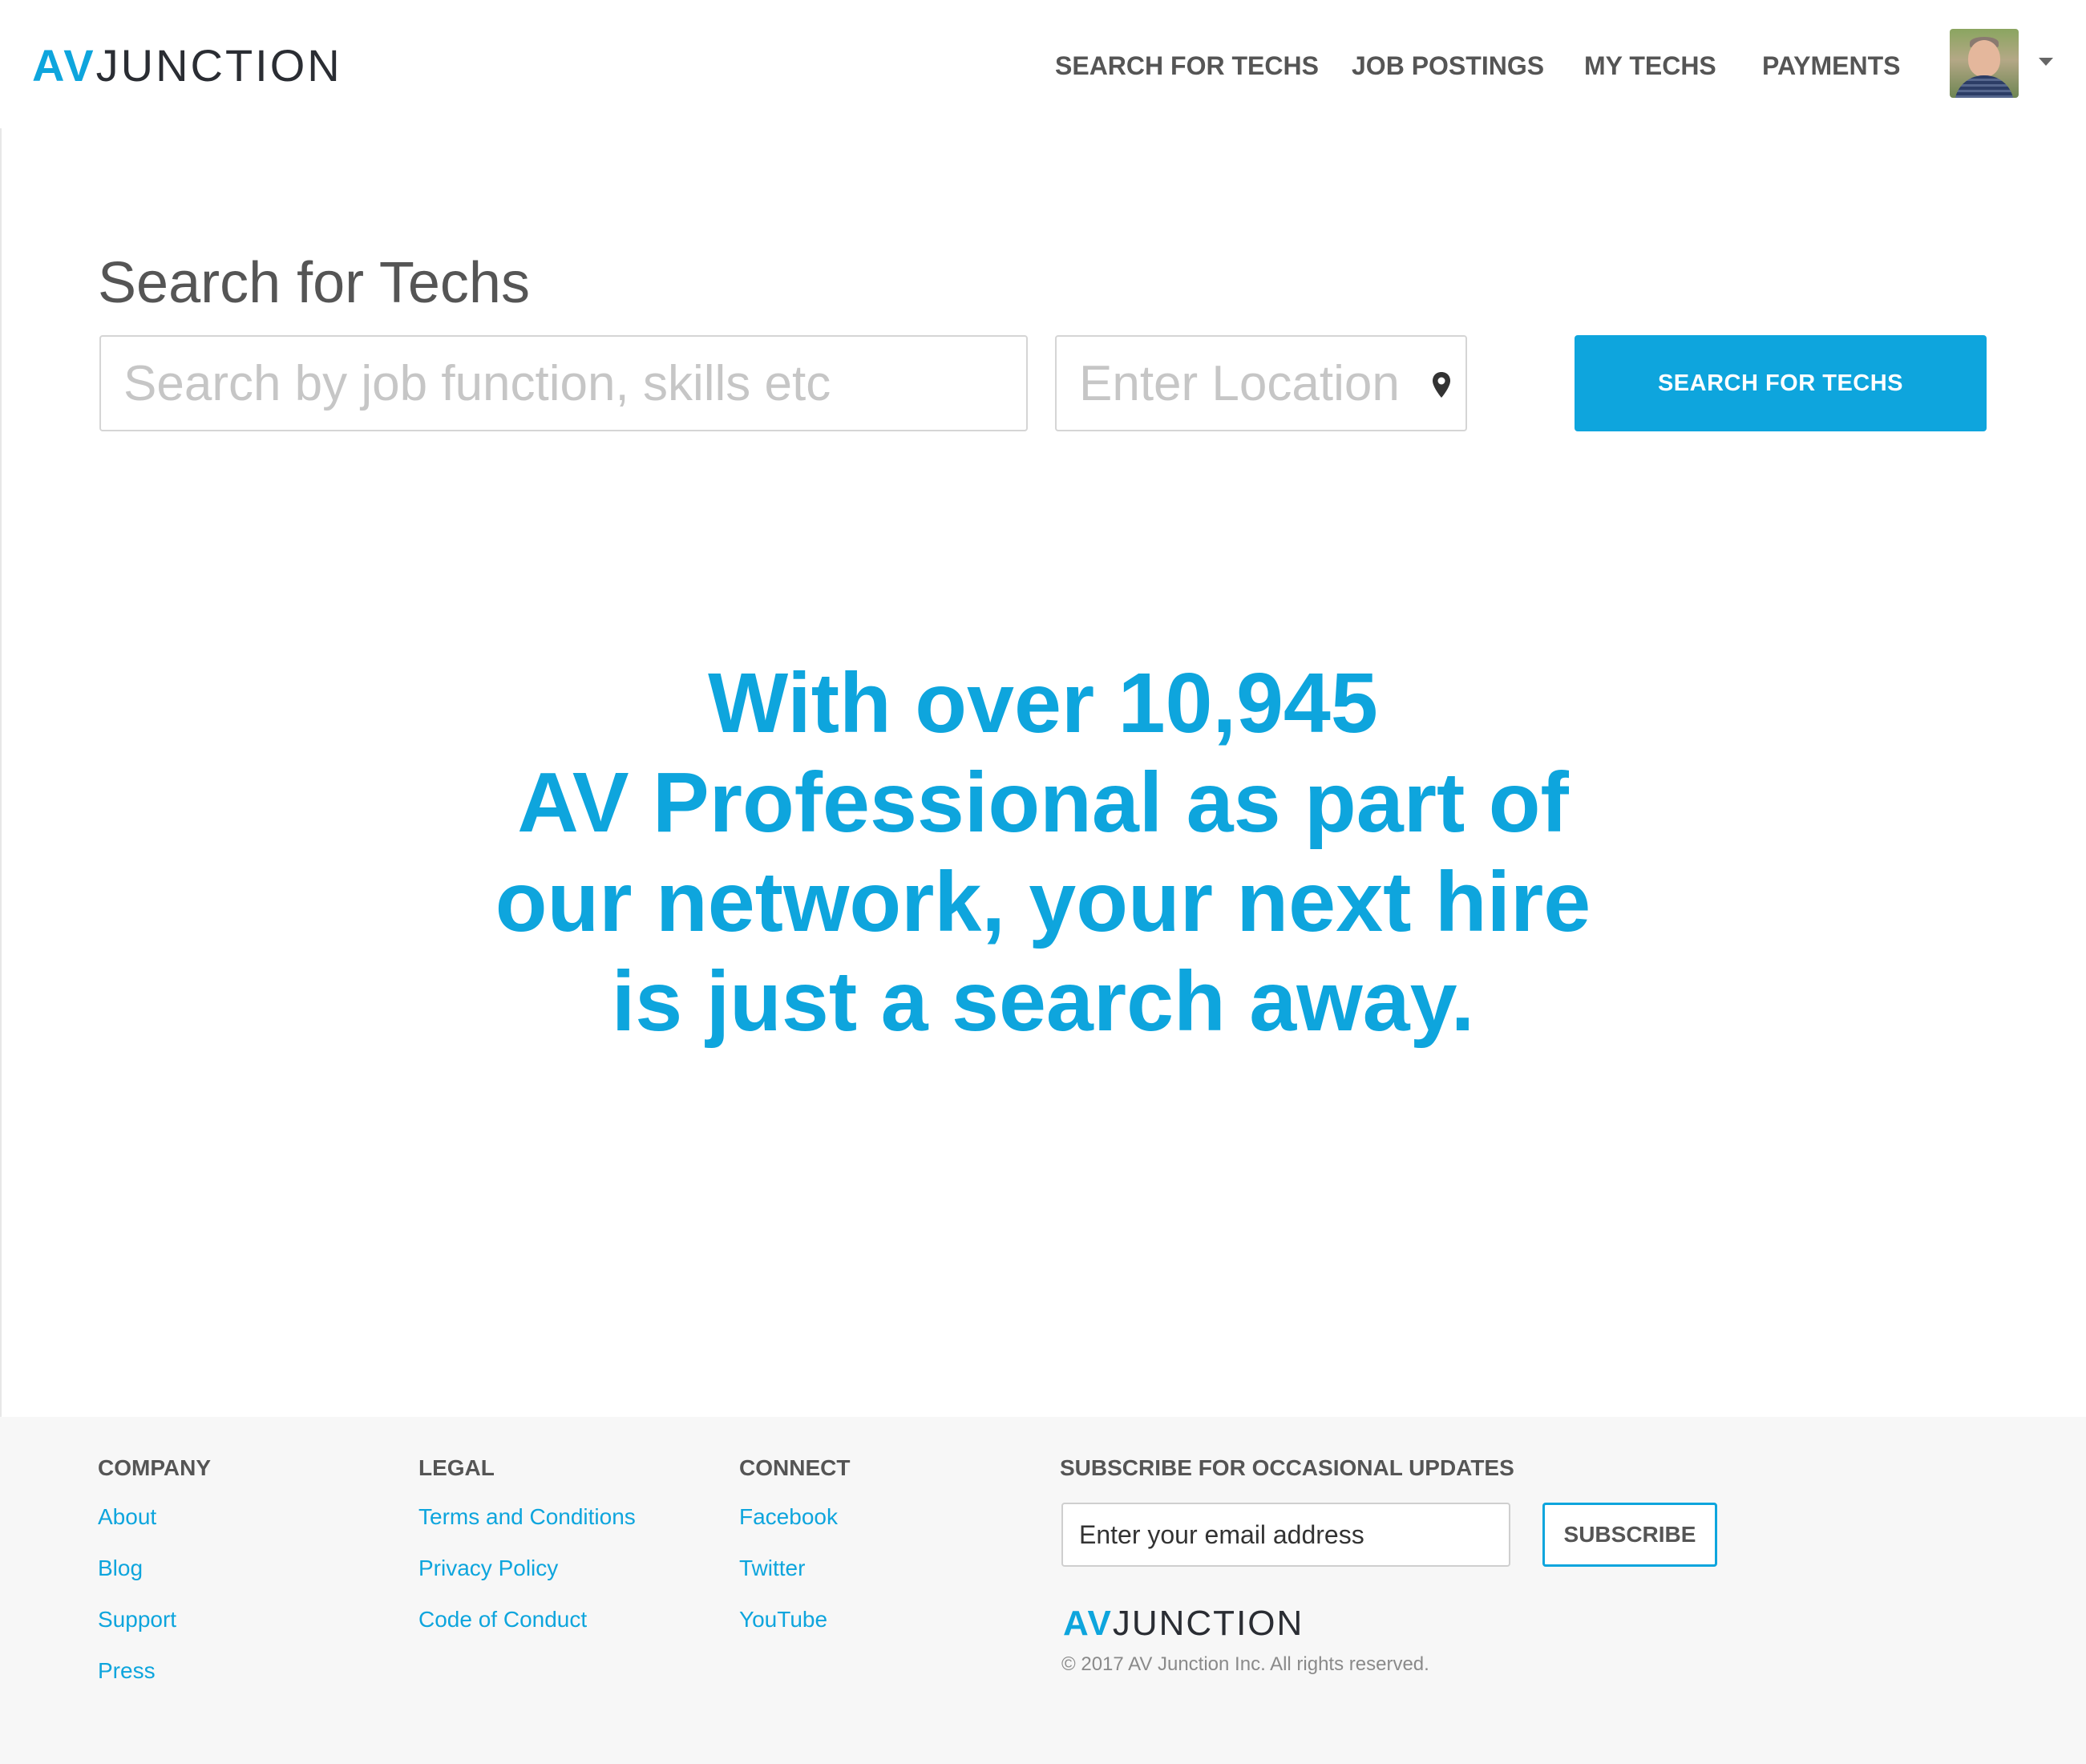 This screenshot has width=2086, height=1764. I want to click on user-avatar, so click(1984, 63).